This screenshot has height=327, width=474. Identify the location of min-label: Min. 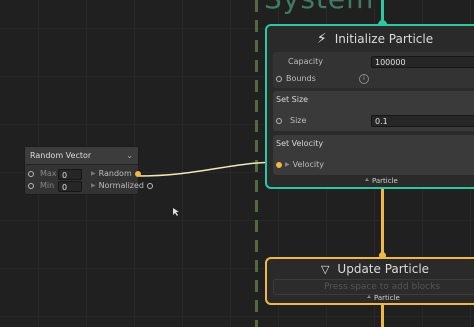
(47, 185).